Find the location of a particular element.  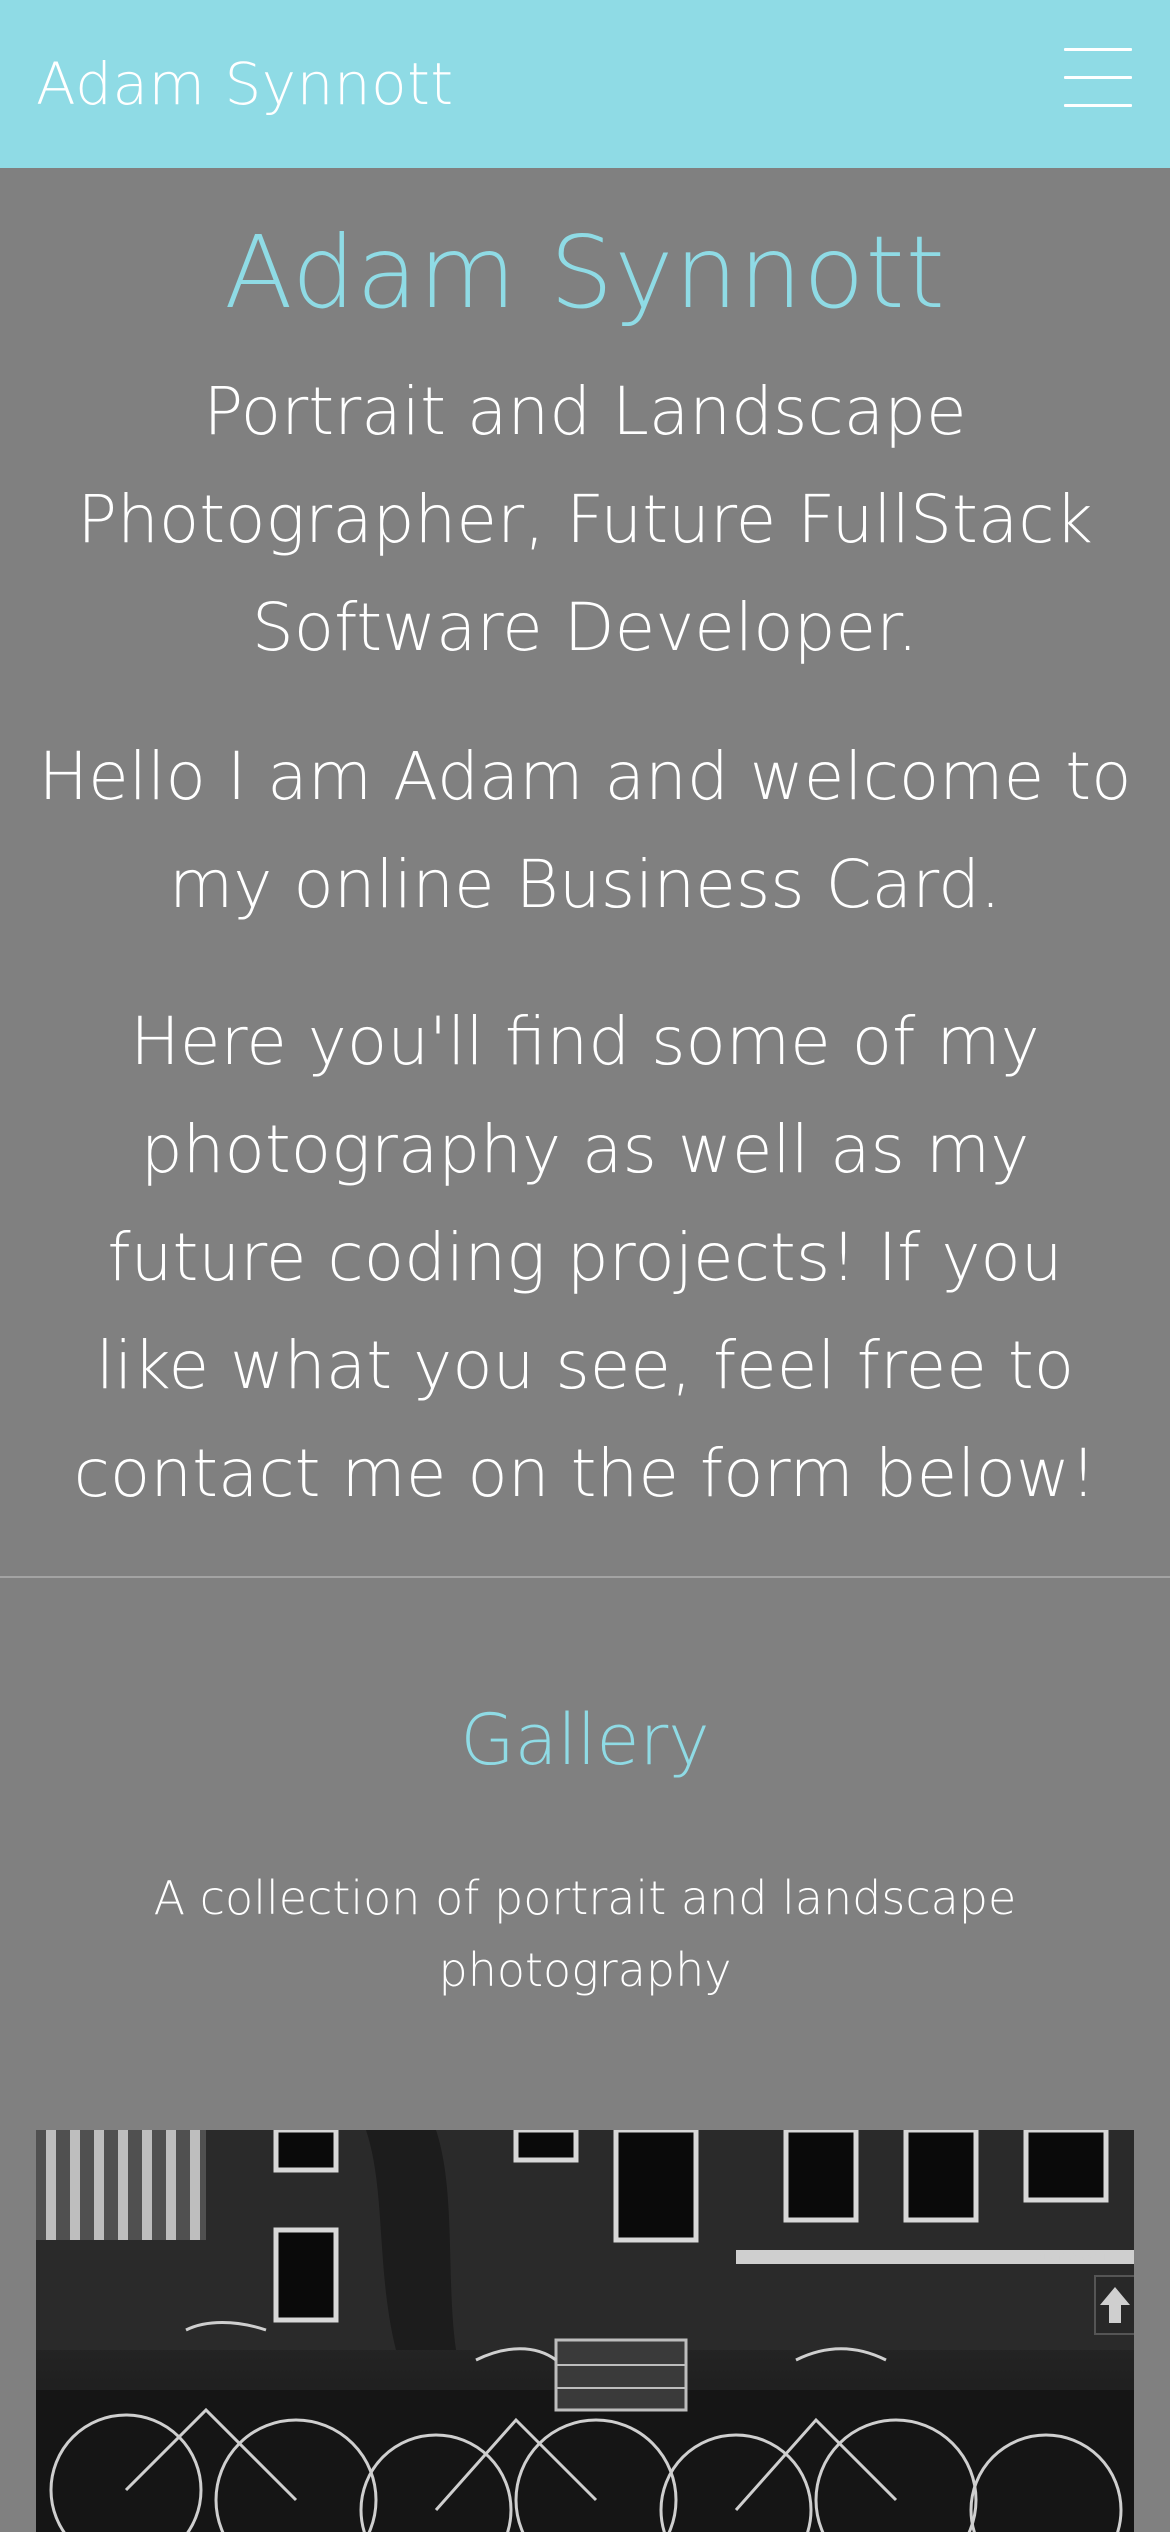

hamburger-menu-icon is located at coordinates (1098, 78).